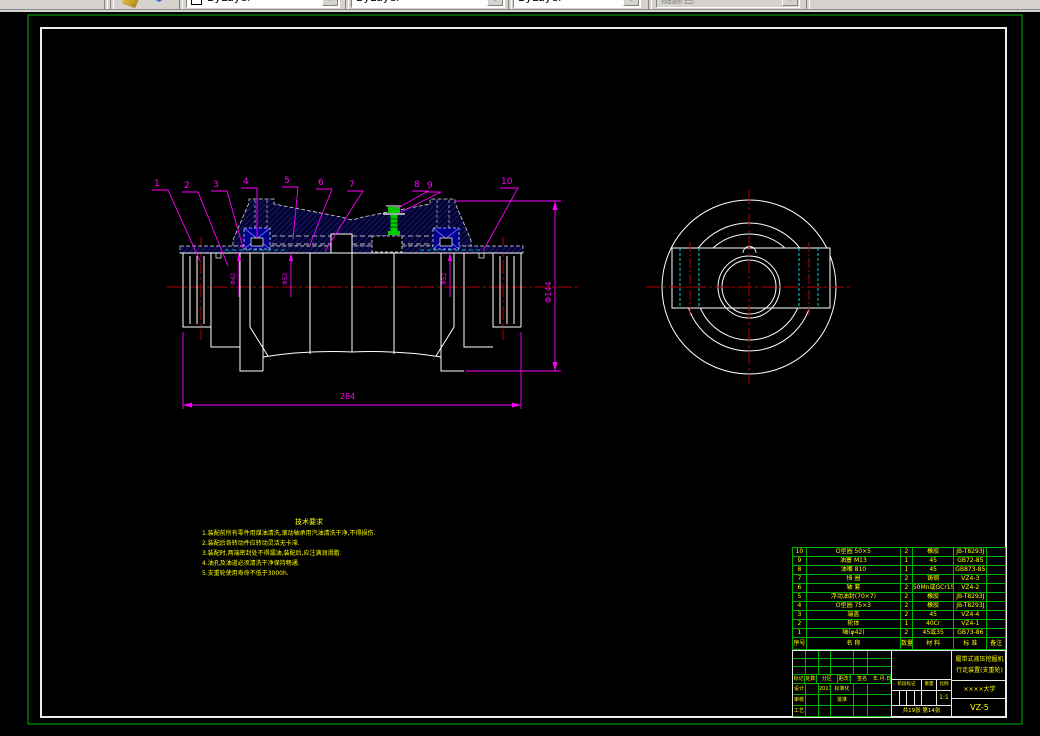 The image size is (1040, 736). What do you see at coordinates (246, 182) in the screenshot?
I see `balloon-label: 4` at bounding box center [246, 182].